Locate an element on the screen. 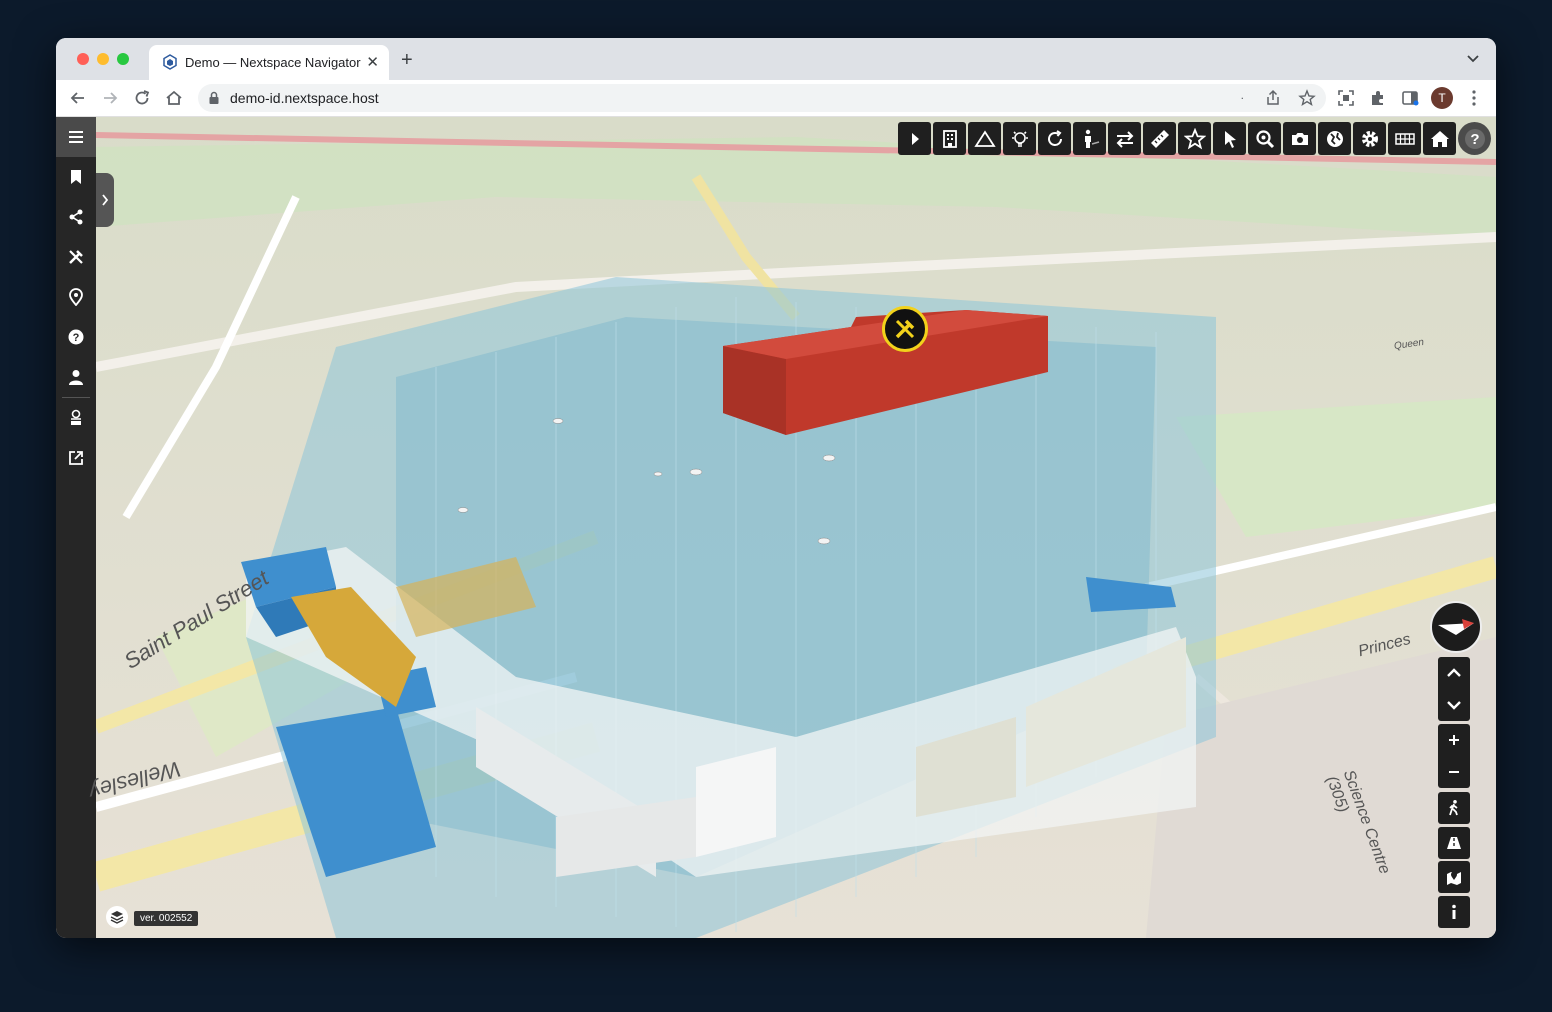 This screenshot has height=1012, width=1552. bookmark-icon is located at coordinates (76, 177).